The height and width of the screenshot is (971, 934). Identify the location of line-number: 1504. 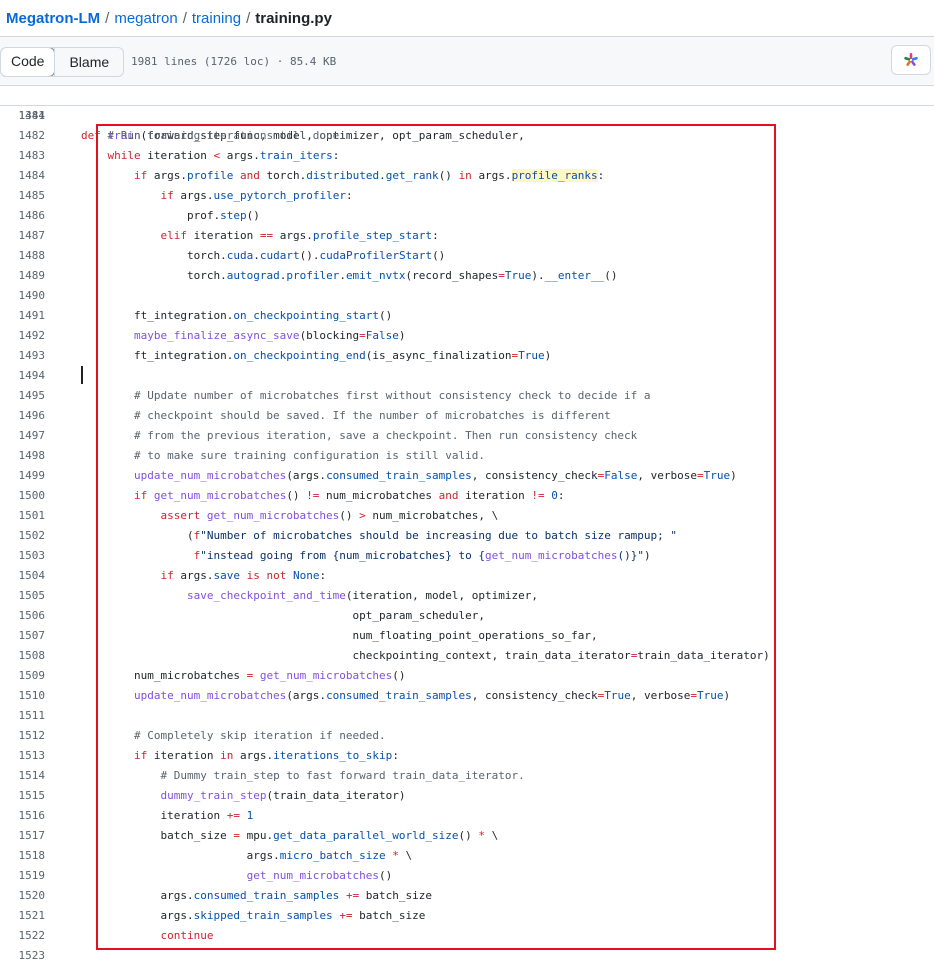
(23, 576).